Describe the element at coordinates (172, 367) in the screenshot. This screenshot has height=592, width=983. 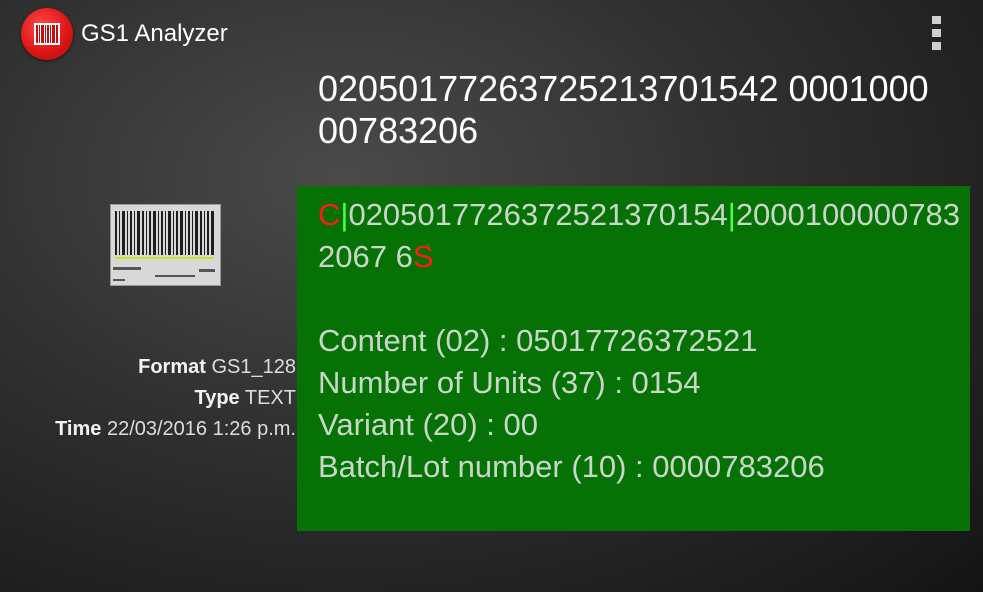
I see `format-label: Format` at that location.